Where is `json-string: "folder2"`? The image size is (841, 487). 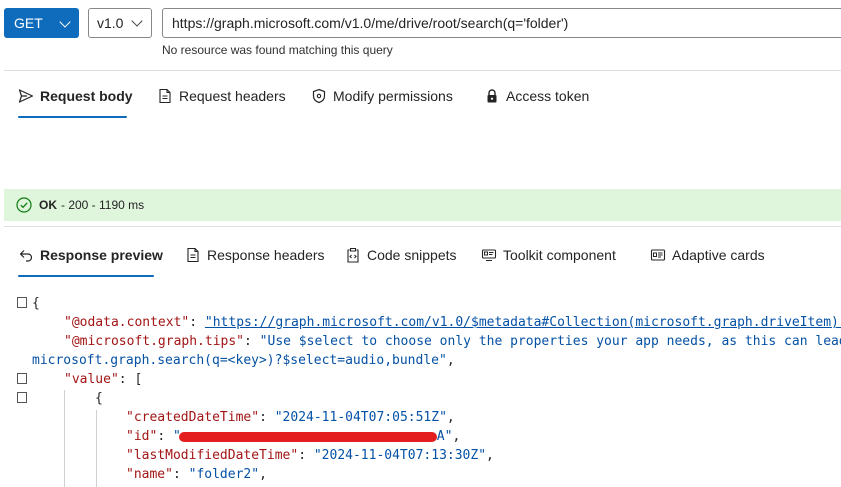
json-string: "folder2" is located at coordinates (224, 474).